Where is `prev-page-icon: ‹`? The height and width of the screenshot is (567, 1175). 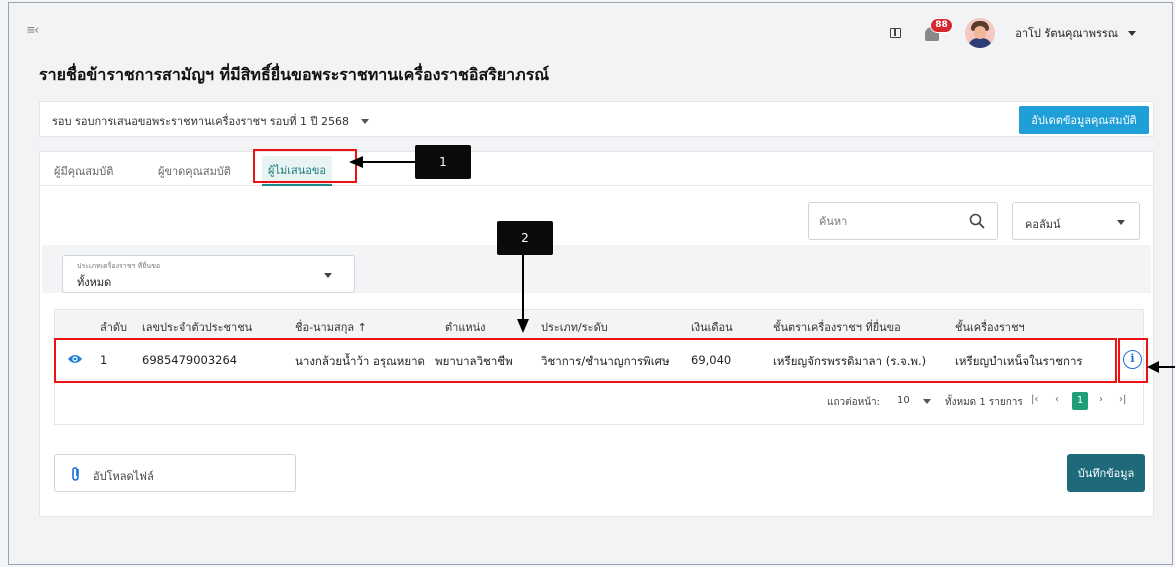
prev-page-icon: ‹ is located at coordinates (1057, 399).